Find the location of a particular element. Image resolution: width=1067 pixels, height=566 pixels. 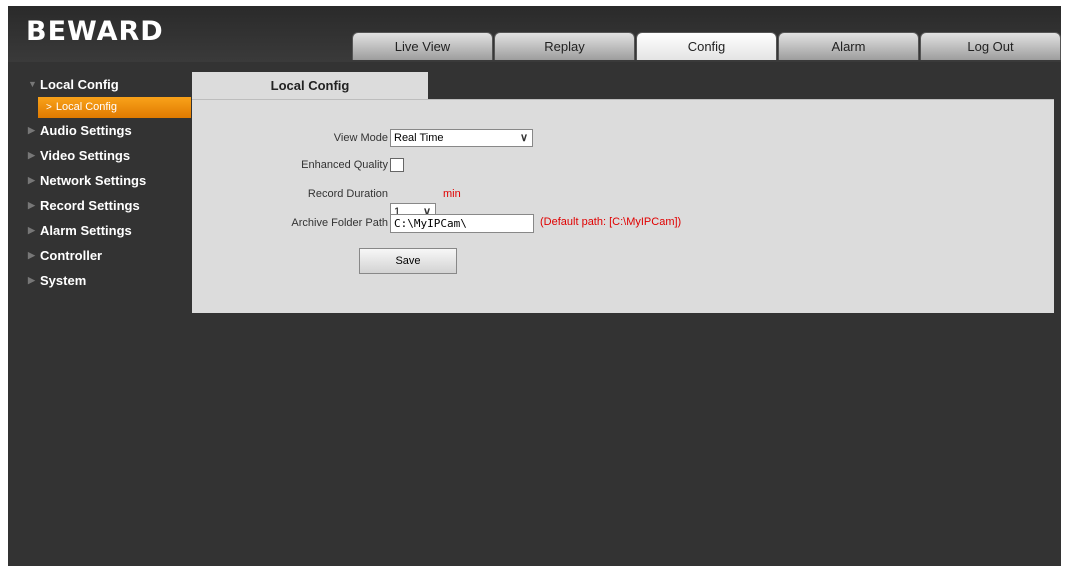

archive-path-label: Archive Folder Path is located at coordinates (339, 223).